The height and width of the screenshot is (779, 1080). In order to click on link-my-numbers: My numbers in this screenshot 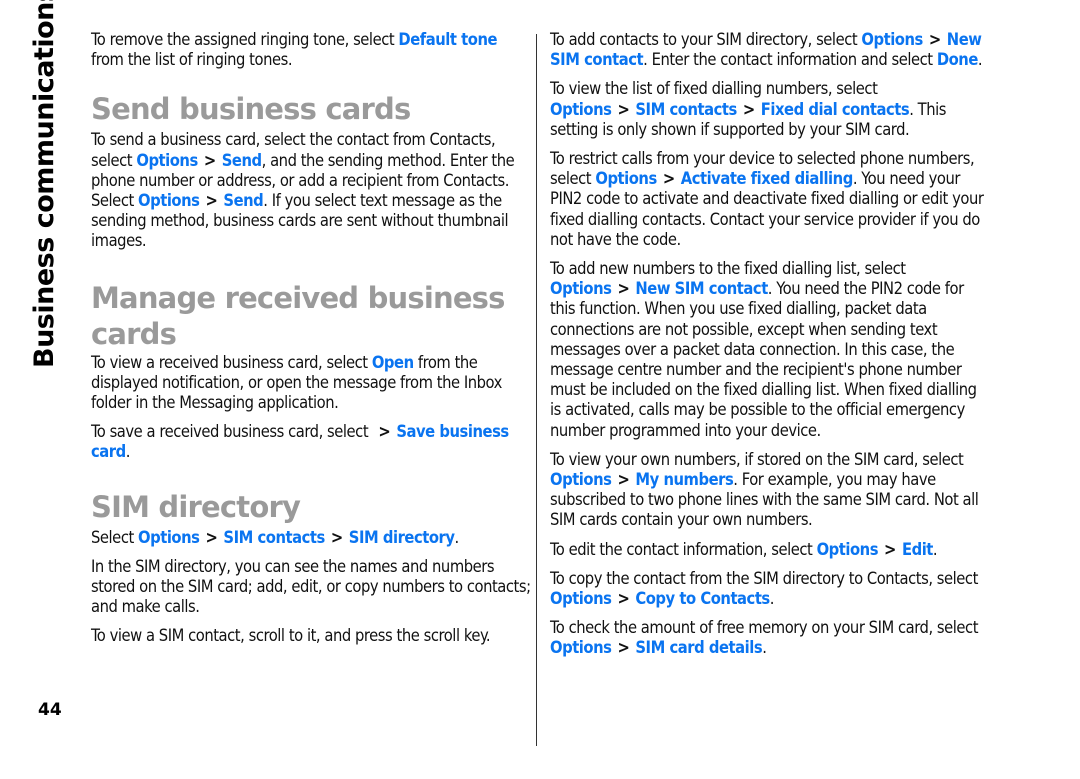, I will do `click(684, 479)`.